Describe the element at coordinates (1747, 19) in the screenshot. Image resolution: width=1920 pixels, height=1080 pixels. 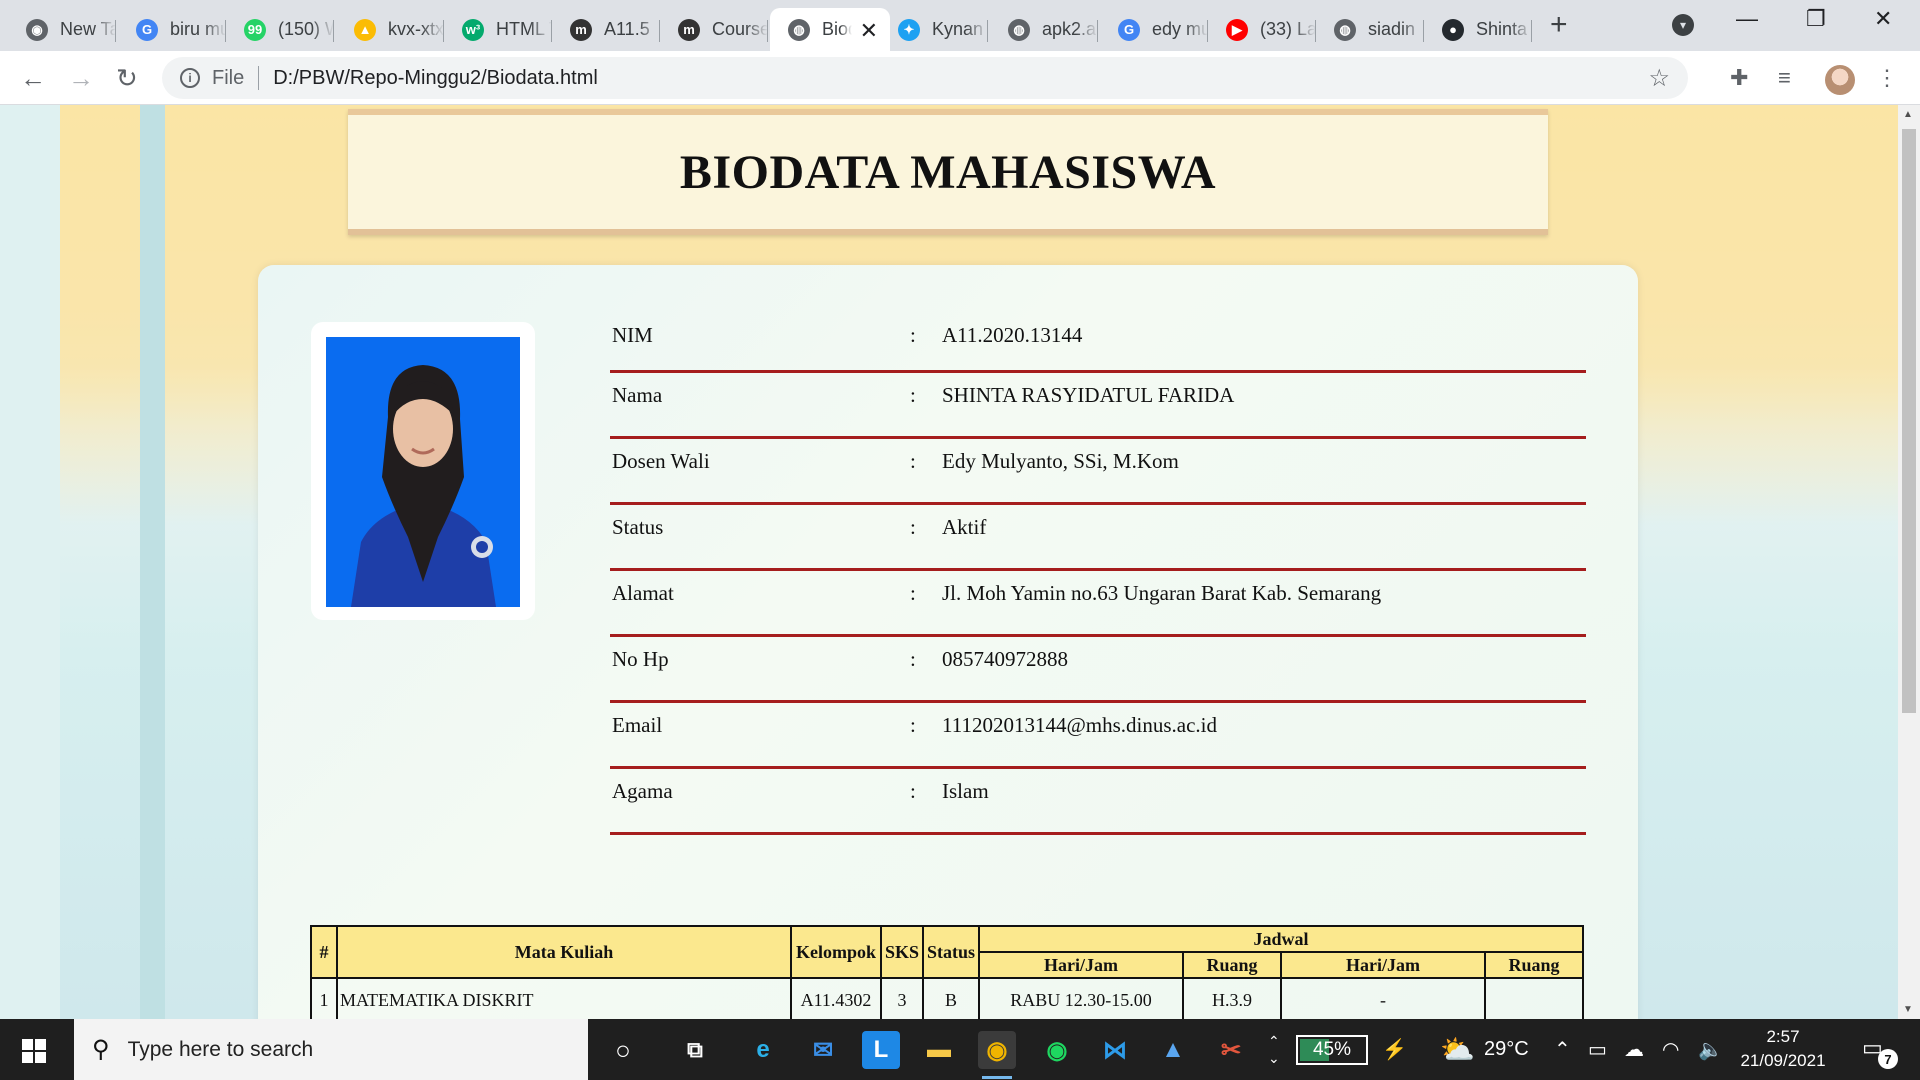
I see `minimize-button: —` at that location.